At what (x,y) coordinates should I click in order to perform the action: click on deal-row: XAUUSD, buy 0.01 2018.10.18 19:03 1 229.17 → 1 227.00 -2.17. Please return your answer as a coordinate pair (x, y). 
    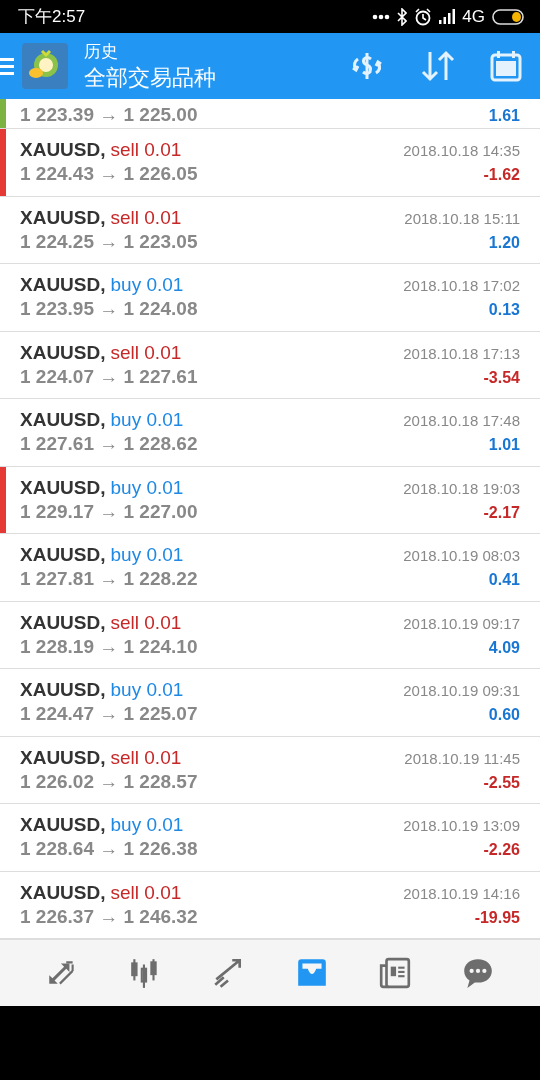
    Looking at the image, I should click on (270, 500).